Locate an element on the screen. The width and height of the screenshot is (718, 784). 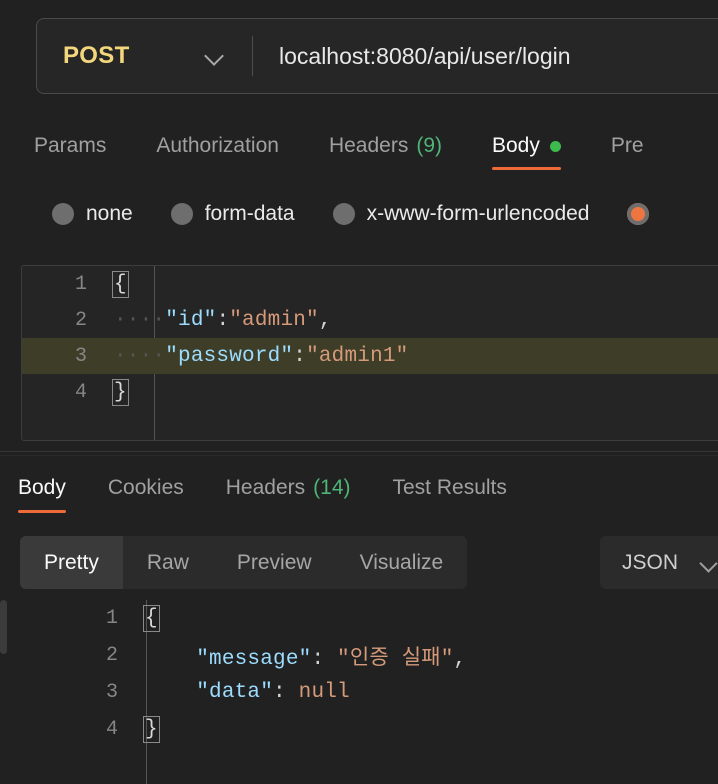
body-present-dot-icon is located at coordinates (555, 146).